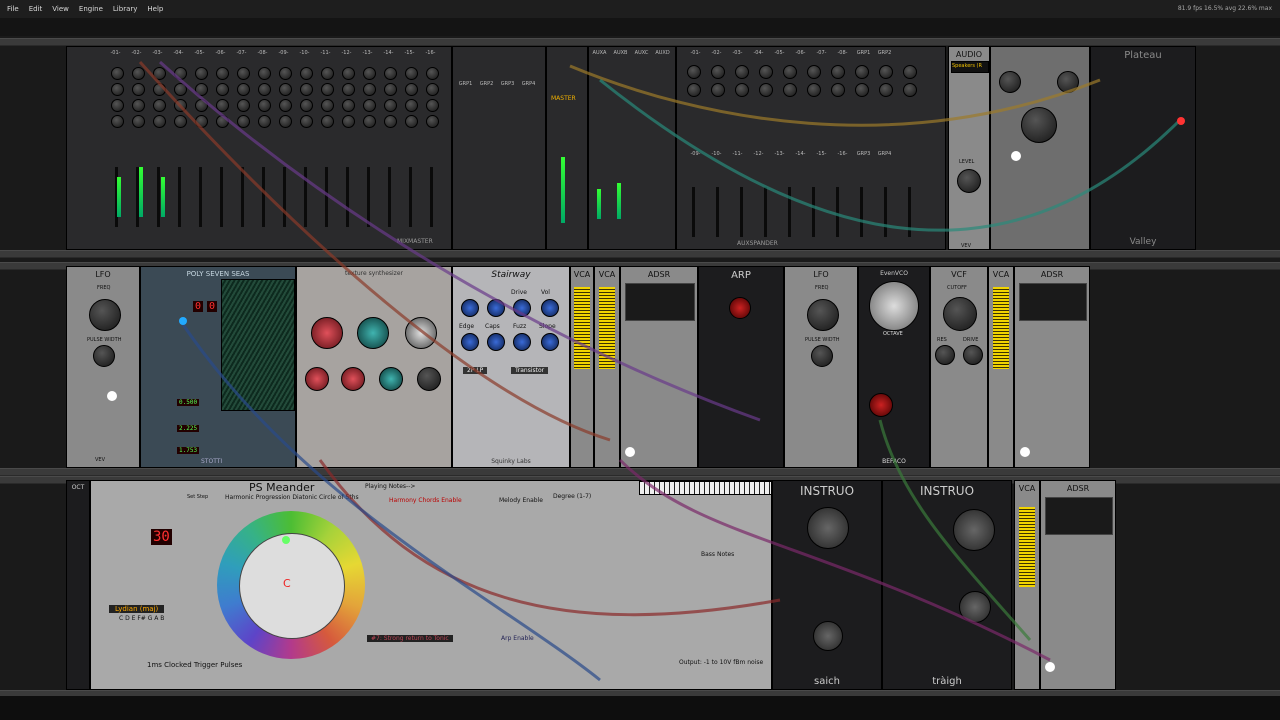 This screenshot has width=1280, height=720. I want to click on lfo-freq-knob, so click(823, 315).